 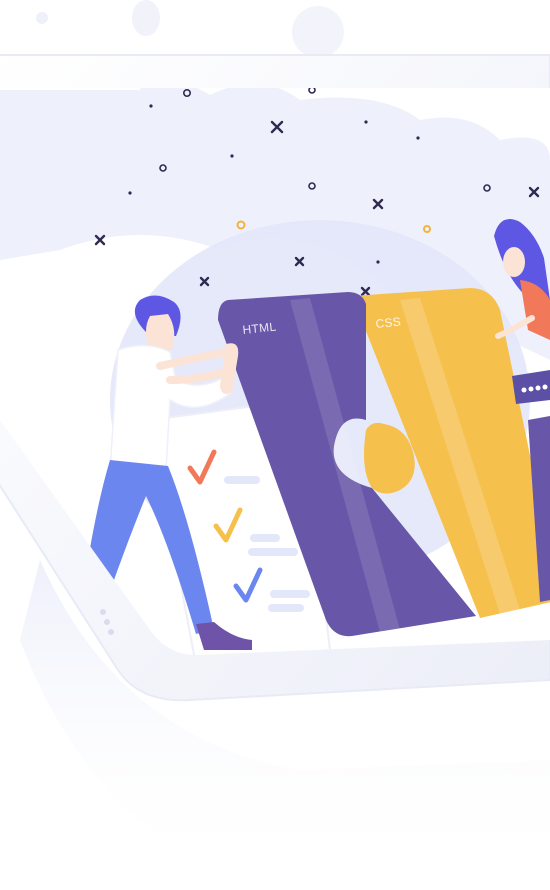 I want to click on background-decoration, so click(x=190, y=29).